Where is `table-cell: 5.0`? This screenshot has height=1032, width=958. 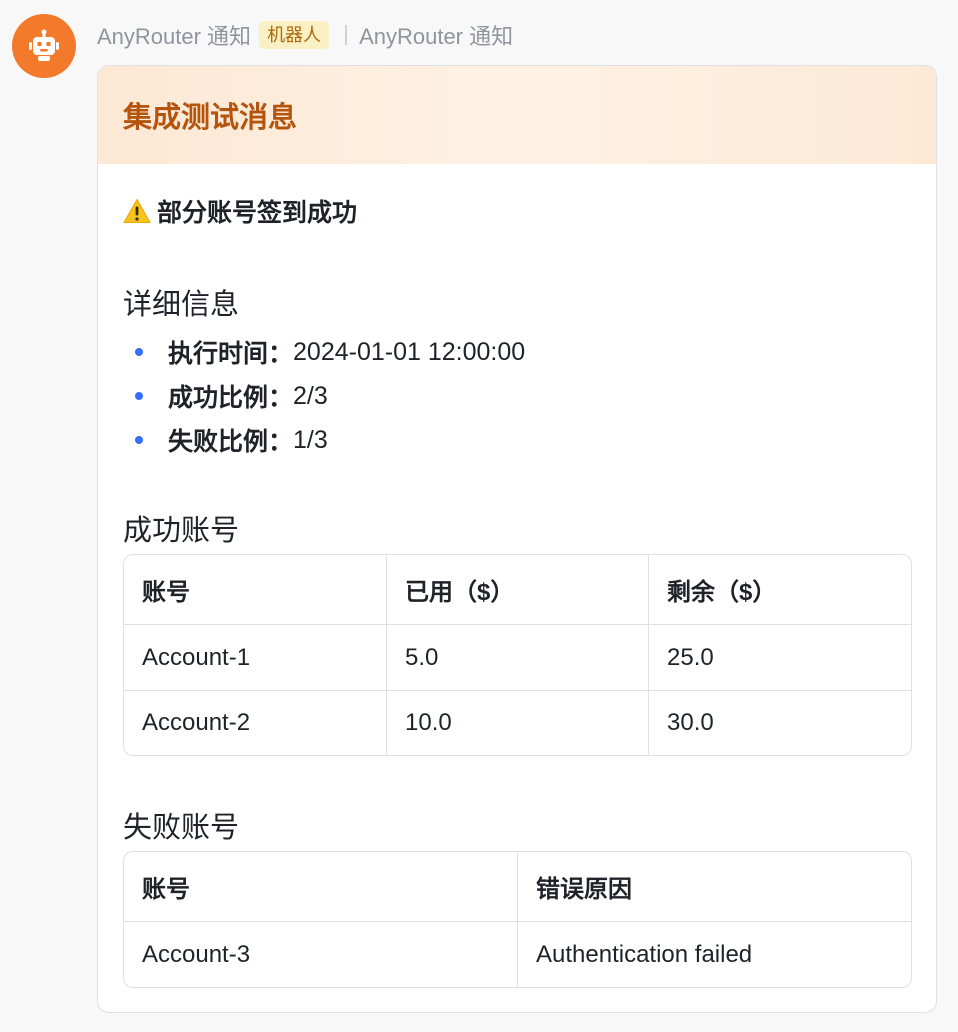
table-cell: 5.0 is located at coordinates (517, 657).